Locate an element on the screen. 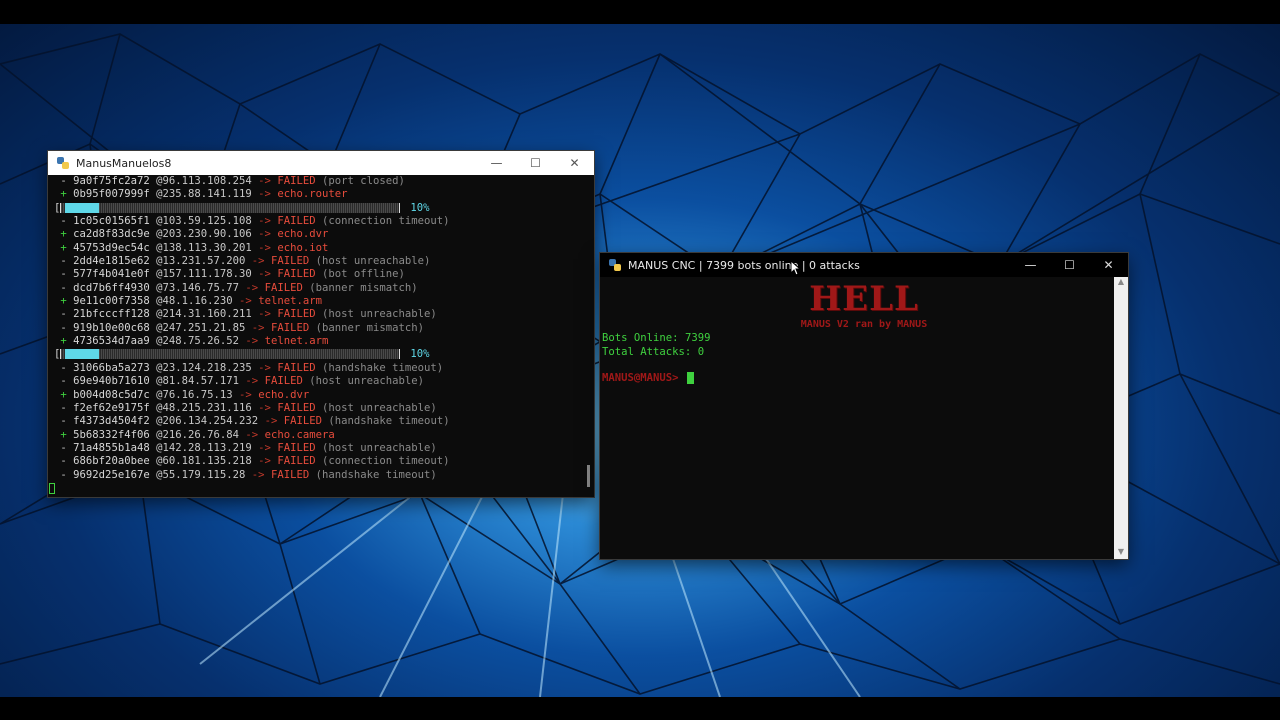  reason: (banner mismatch) is located at coordinates (363, 287).